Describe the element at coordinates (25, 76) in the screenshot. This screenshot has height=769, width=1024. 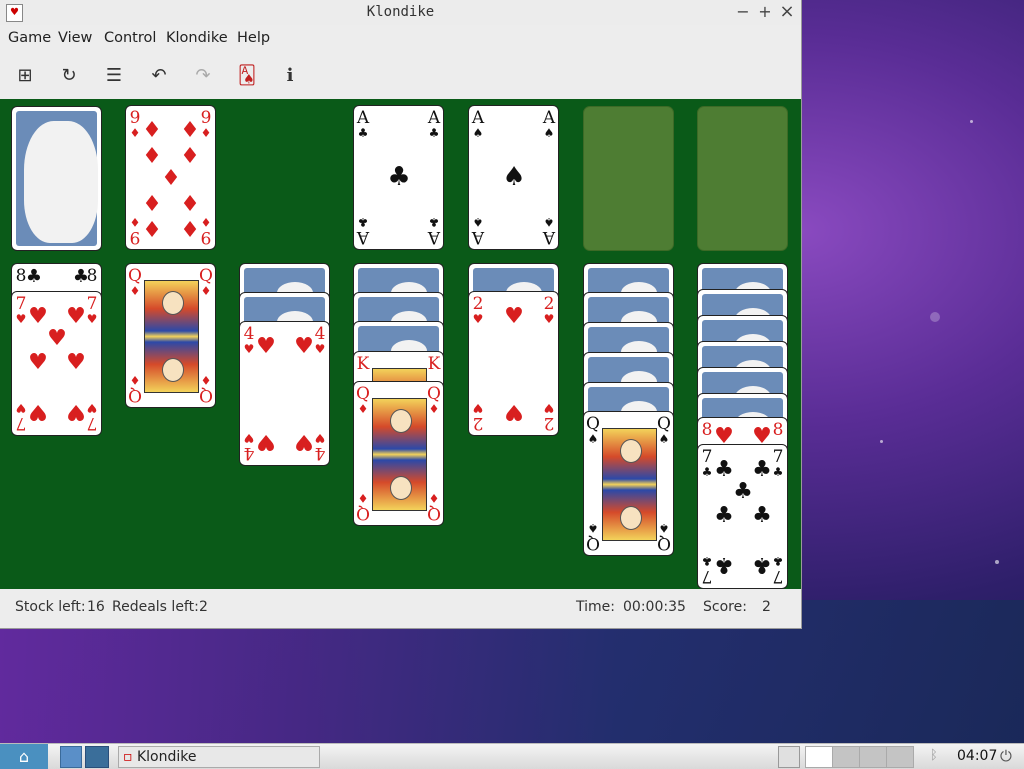
I see `new-game-icon: ⊞` at that location.